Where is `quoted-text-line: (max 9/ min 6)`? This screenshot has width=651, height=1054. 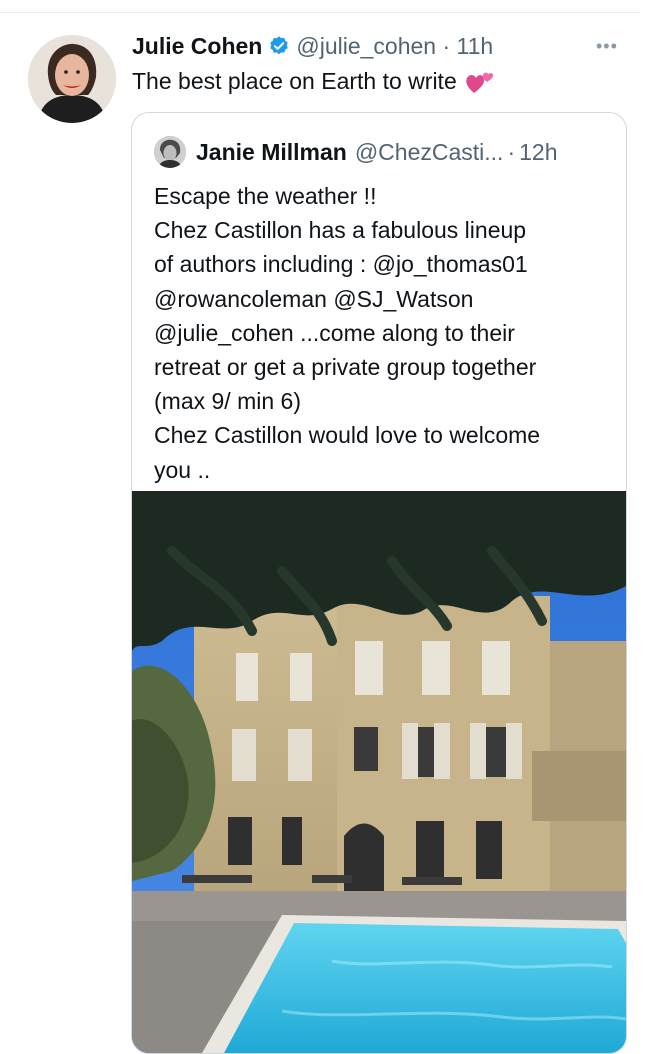 quoted-text-line: (max 9/ min 6) is located at coordinates (227, 401).